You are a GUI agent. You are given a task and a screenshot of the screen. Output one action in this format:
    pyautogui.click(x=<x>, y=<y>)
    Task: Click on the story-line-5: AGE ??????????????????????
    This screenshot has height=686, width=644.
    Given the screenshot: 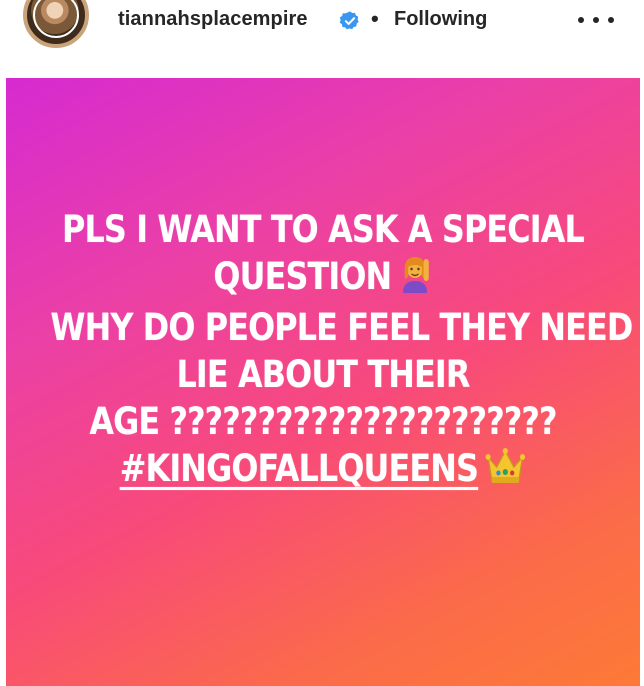 What is the action you would take?
    pyautogui.click(x=323, y=421)
    